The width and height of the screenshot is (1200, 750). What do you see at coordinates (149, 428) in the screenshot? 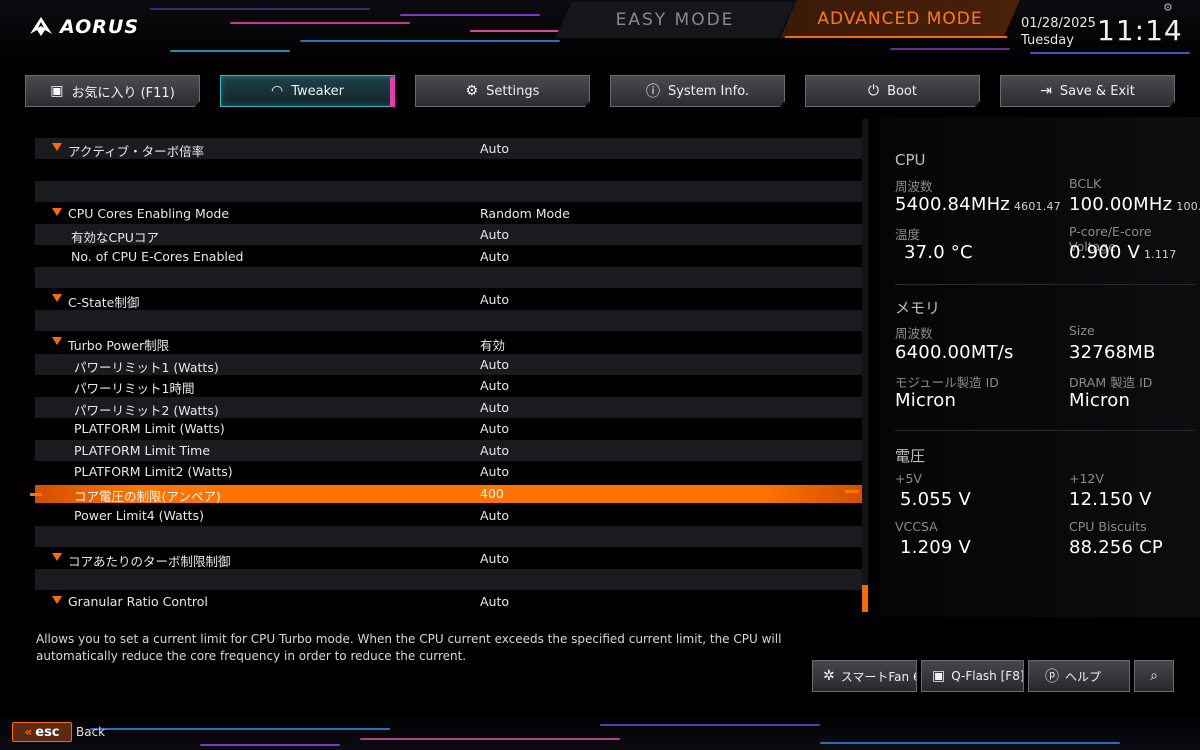
I see `setting-label: PLATFORM Limit (Watts)` at bounding box center [149, 428].